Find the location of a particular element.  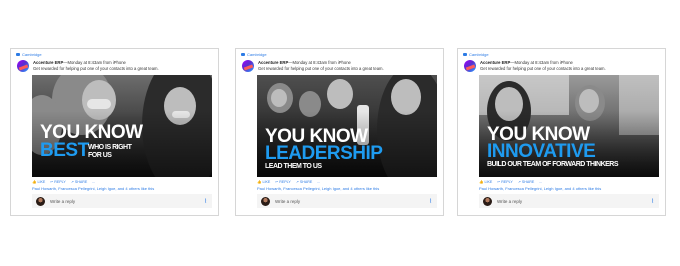

headline-line2: LEADERSHIP is located at coordinates (324, 153).